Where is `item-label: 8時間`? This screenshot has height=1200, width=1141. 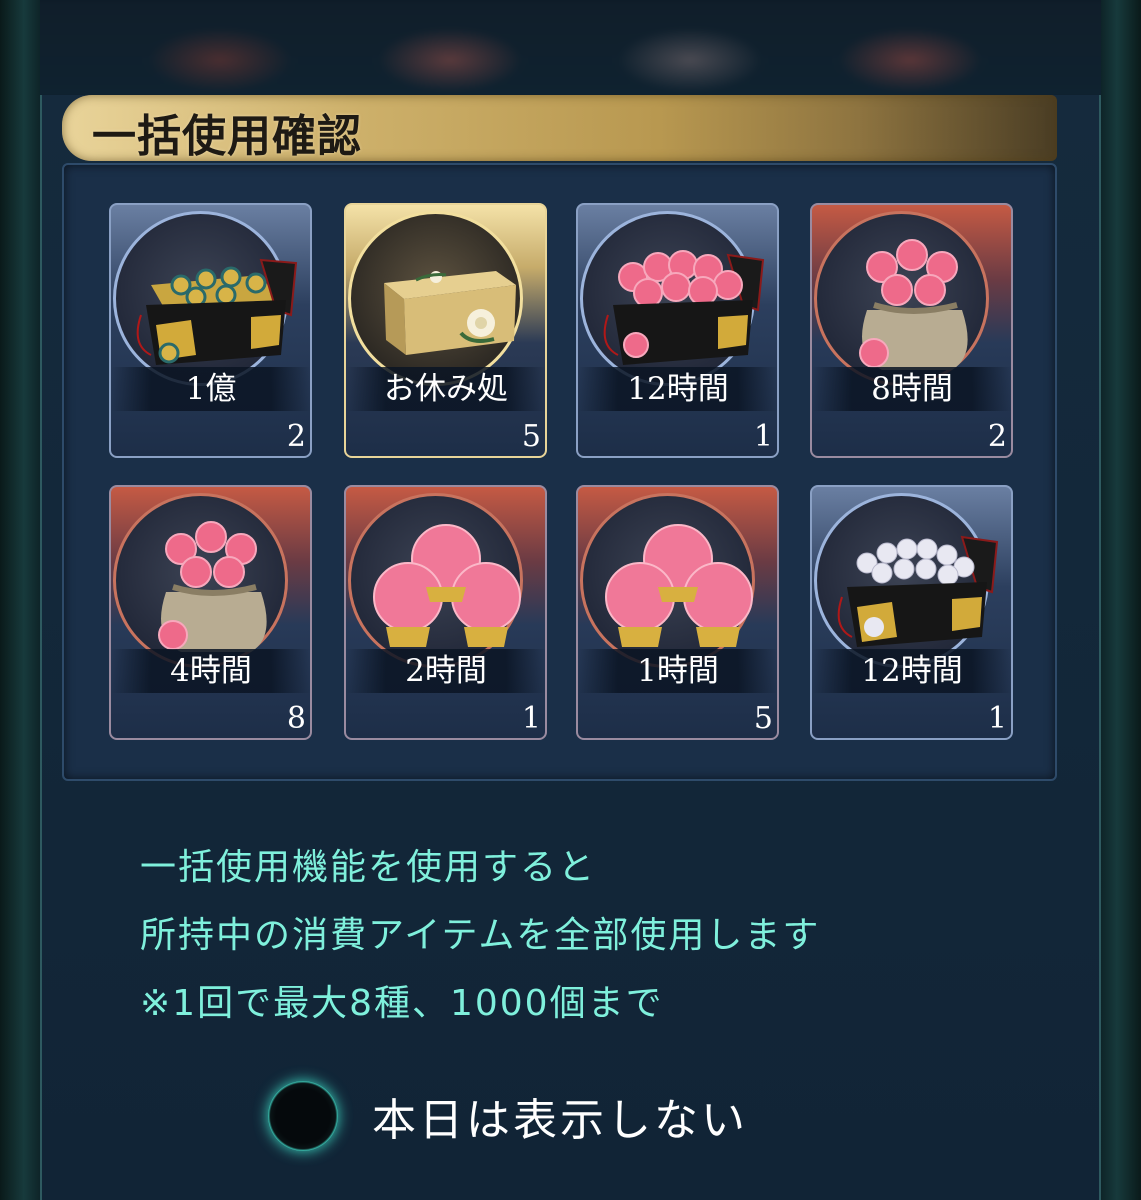
item-label: 8時間 is located at coordinates (911, 389).